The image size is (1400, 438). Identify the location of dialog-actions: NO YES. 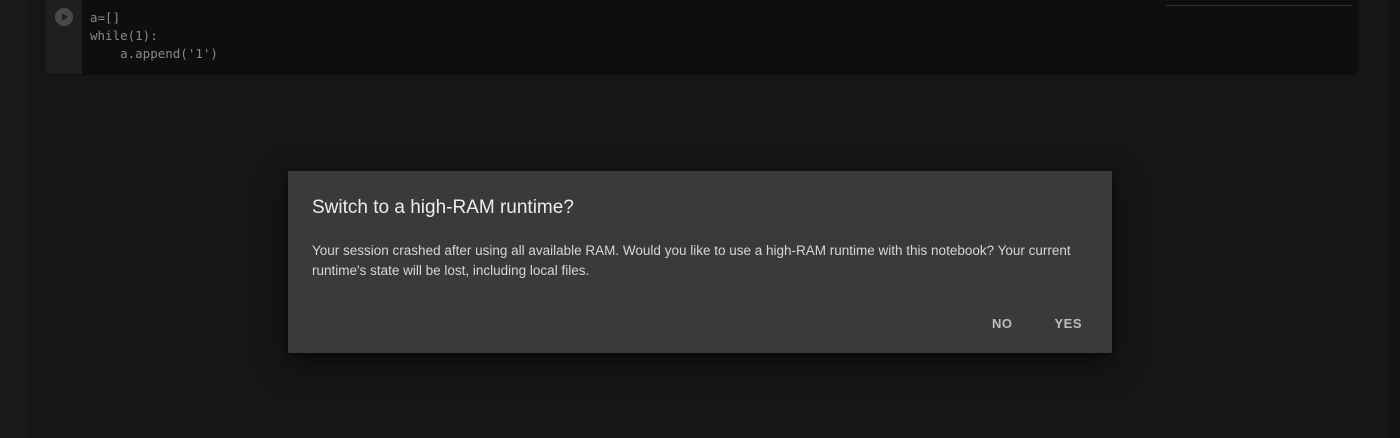
(1037, 323).